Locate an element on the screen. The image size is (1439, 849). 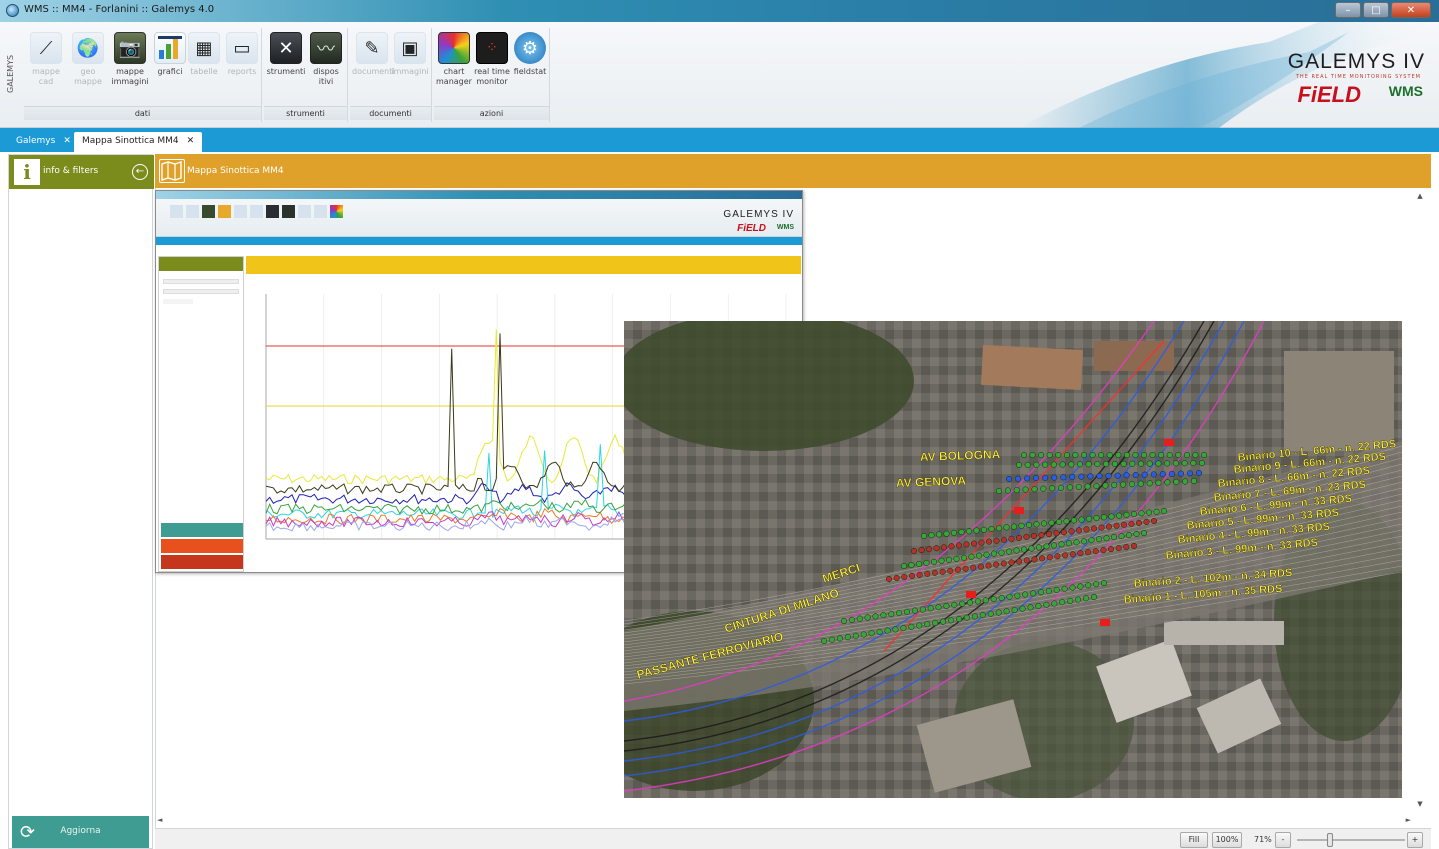
inset-brand-title: GALEMYS IV is located at coordinates (758, 214).